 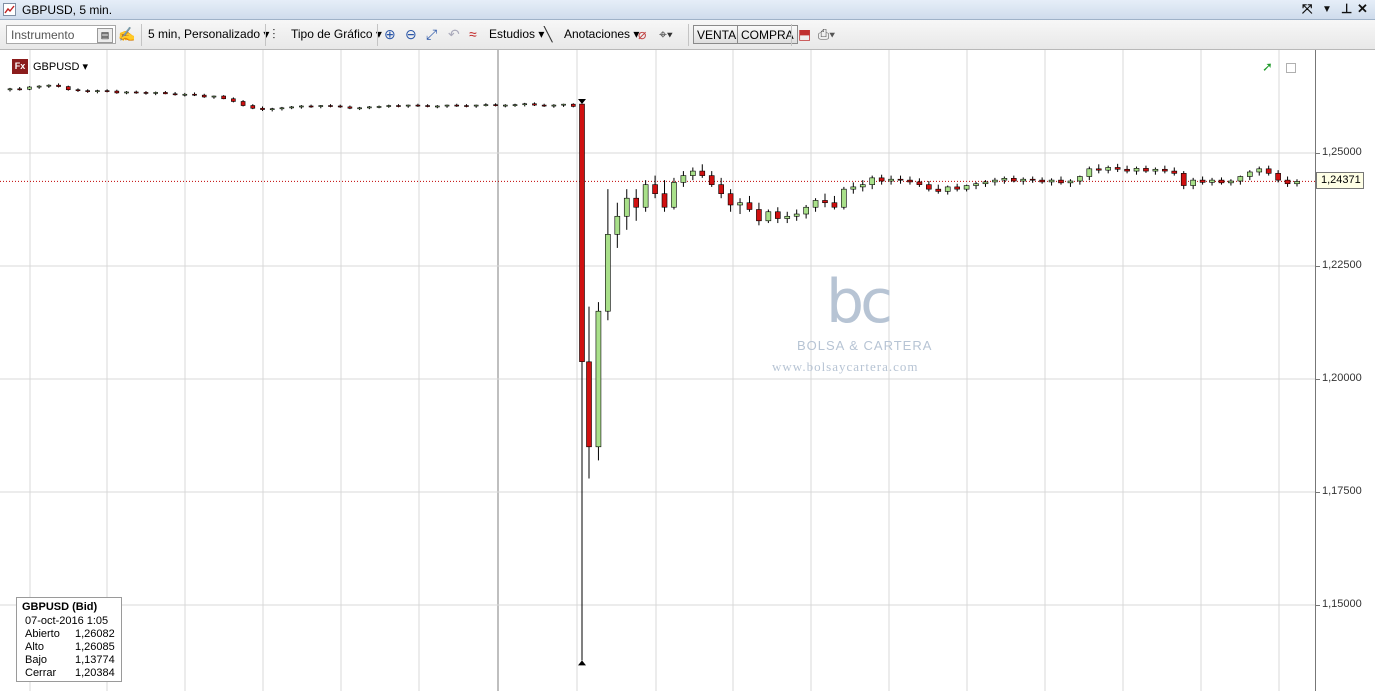 I want to click on timeframe-label: 5 min, Personalizado, so click(x=204, y=34).